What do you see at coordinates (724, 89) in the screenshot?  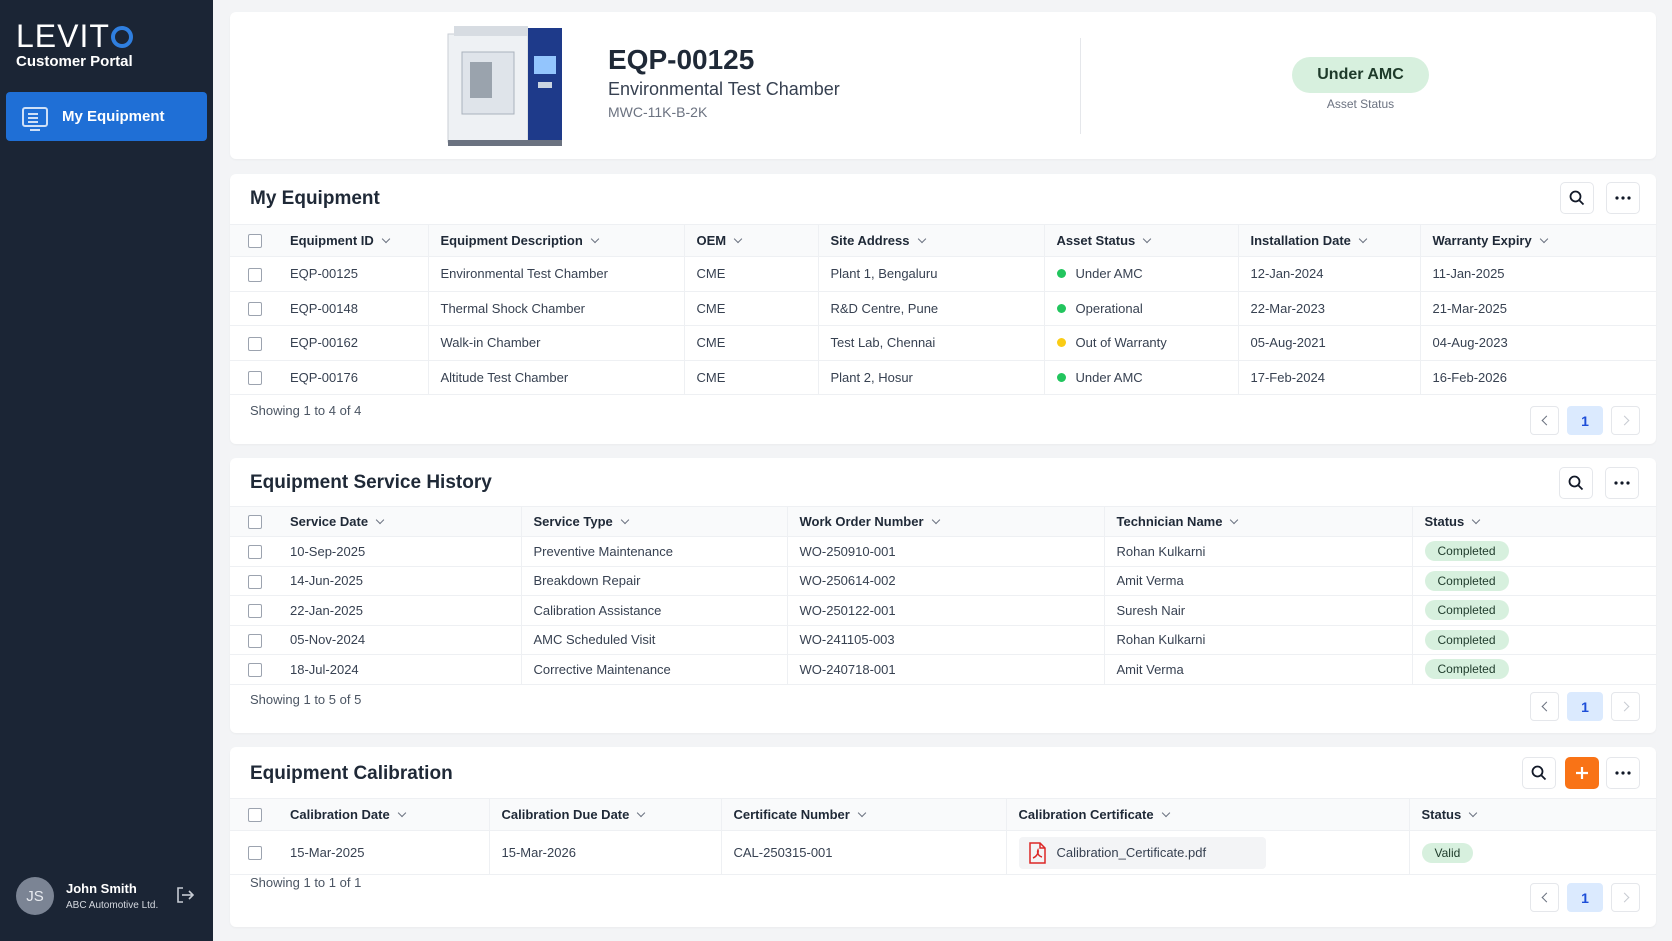 I see `equipment-description: Environmental Test Chamber` at bounding box center [724, 89].